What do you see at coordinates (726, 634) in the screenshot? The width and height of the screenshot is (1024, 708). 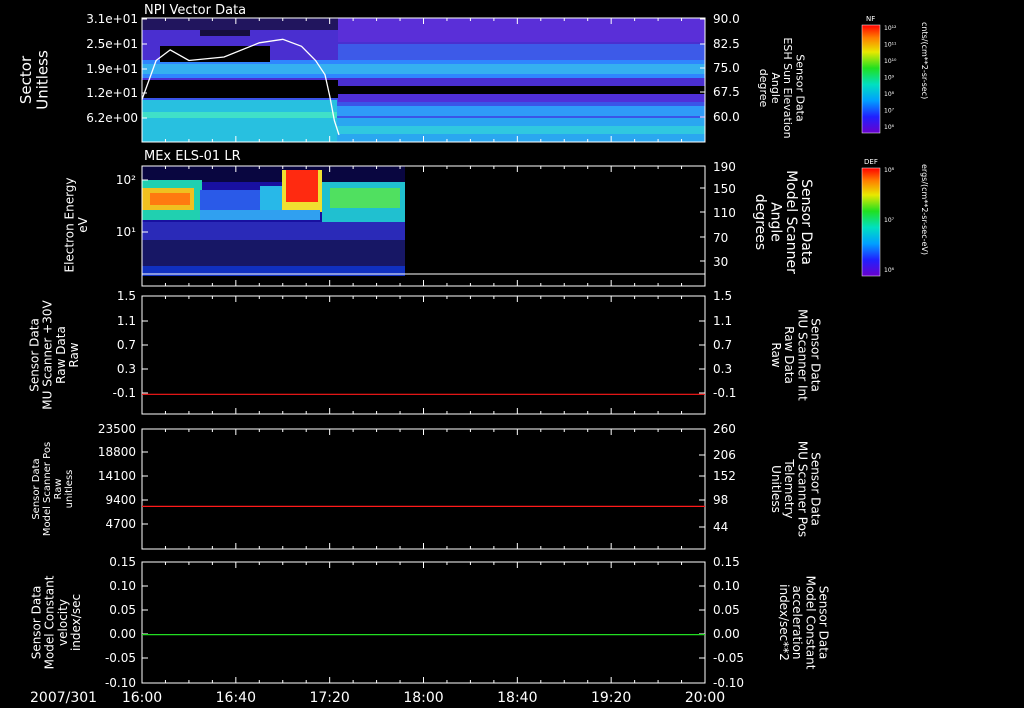 I see `p5-rtick: 0.00` at bounding box center [726, 634].